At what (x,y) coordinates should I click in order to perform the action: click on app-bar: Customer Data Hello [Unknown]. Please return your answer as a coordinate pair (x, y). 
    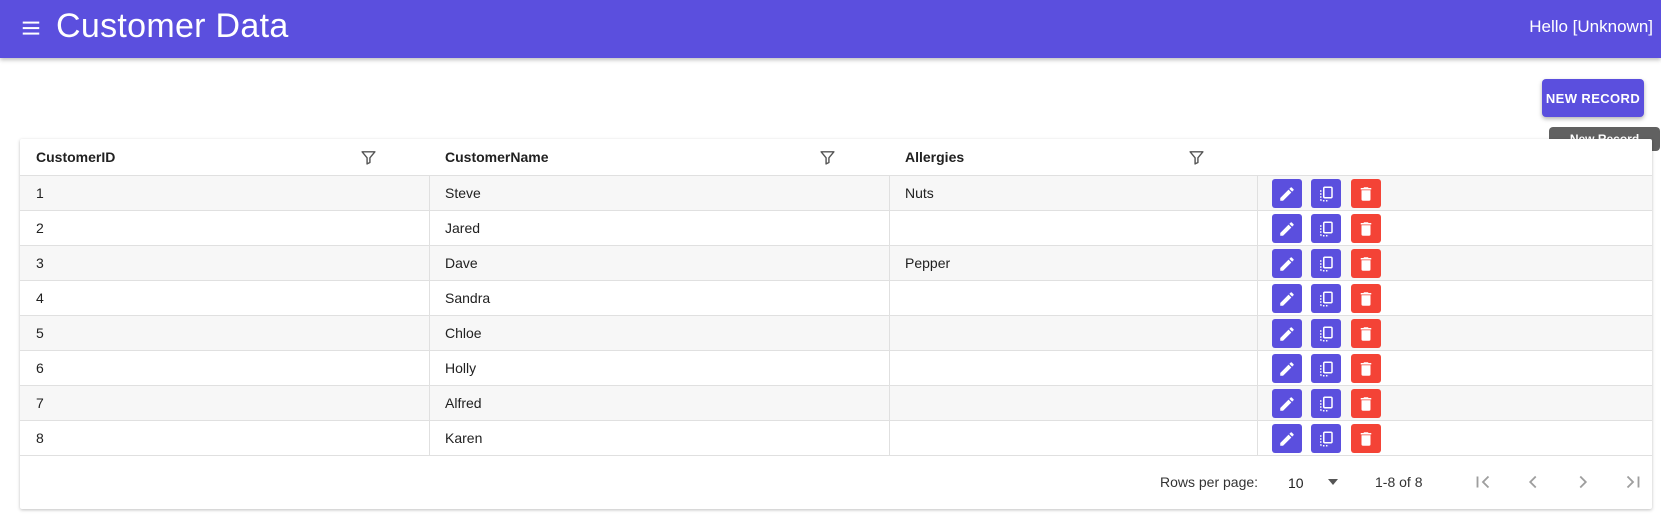
    Looking at the image, I should click on (830, 29).